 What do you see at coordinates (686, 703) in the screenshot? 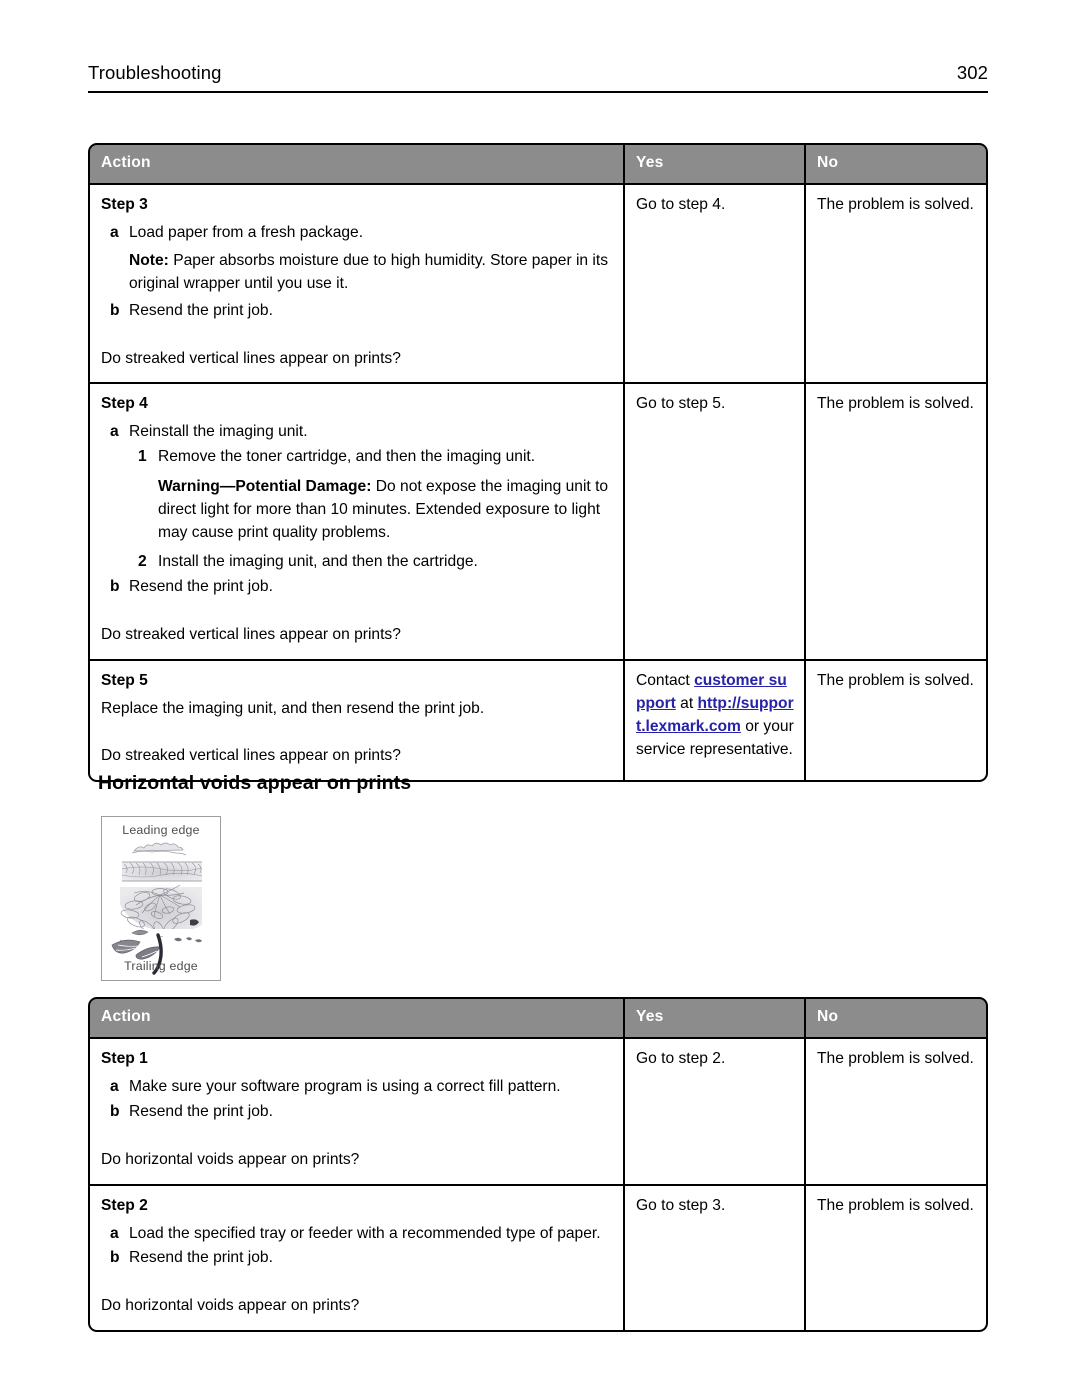
I see `contact-middle-text: at` at bounding box center [686, 703].